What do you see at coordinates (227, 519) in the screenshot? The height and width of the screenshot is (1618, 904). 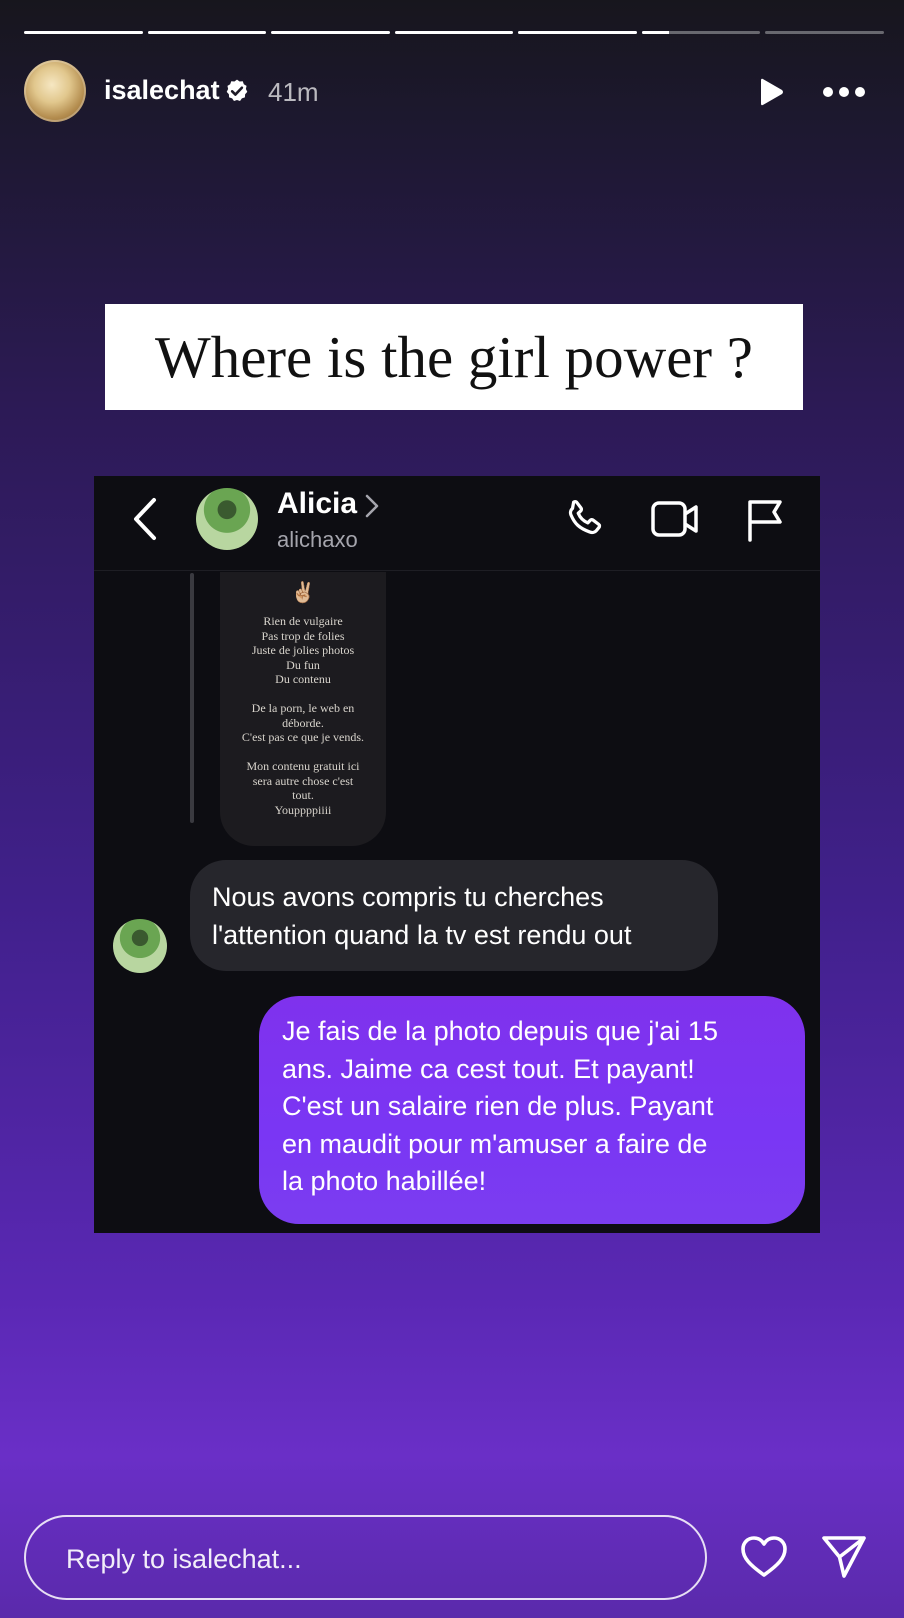 I see `contact-avatar` at bounding box center [227, 519].